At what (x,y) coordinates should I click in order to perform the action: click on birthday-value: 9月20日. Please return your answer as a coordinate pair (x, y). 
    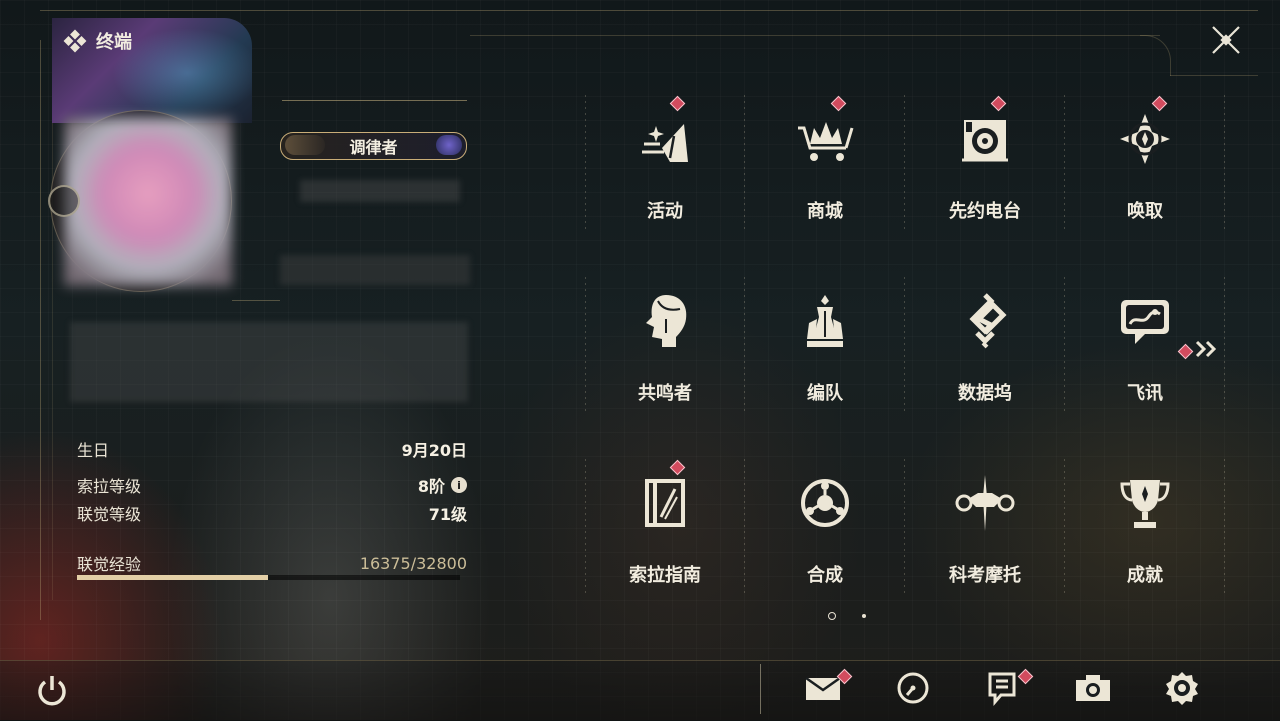
    Looking at the image, I should click on (434, 450).